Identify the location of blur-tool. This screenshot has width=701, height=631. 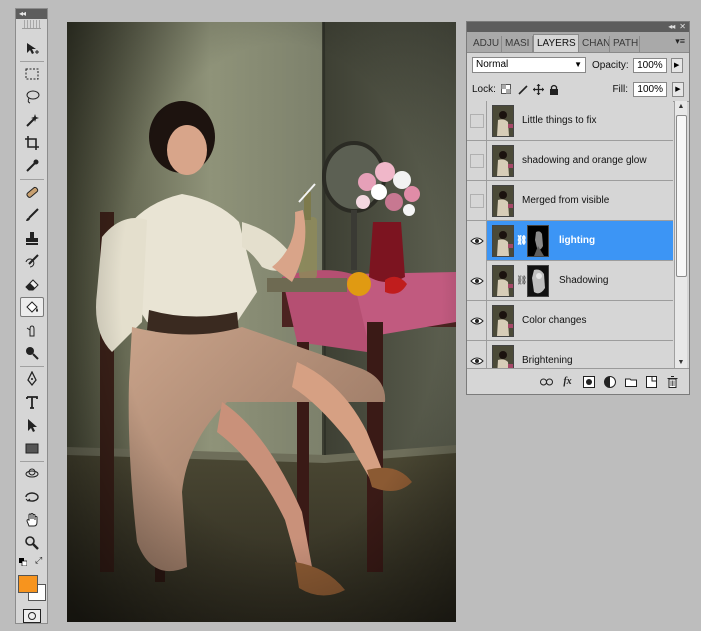
(32, 330).